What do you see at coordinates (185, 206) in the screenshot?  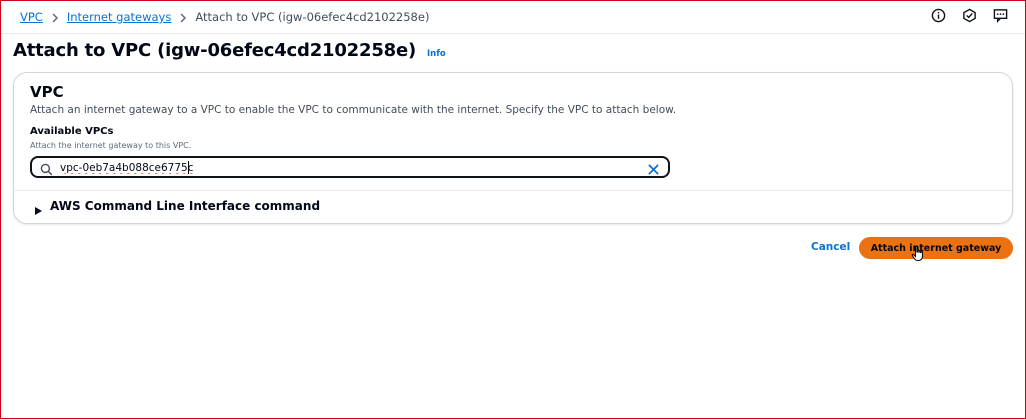 I see `expander-label: AWS Command Line Interface command` at bounding box center [185, 206].